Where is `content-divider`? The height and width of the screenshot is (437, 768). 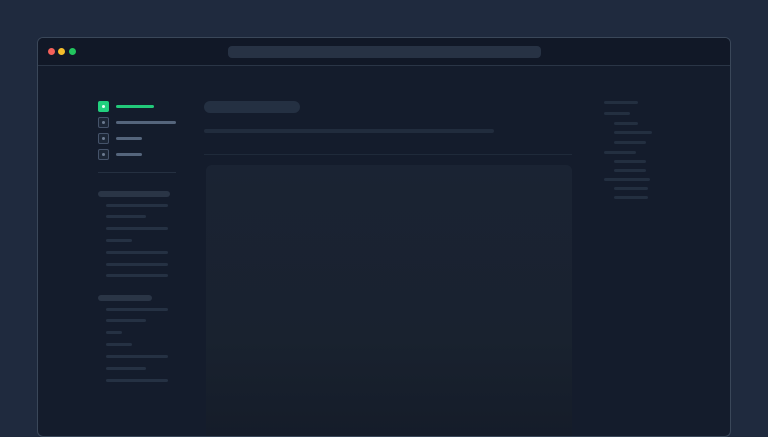
content-divider is located at coordinates (388, 154).